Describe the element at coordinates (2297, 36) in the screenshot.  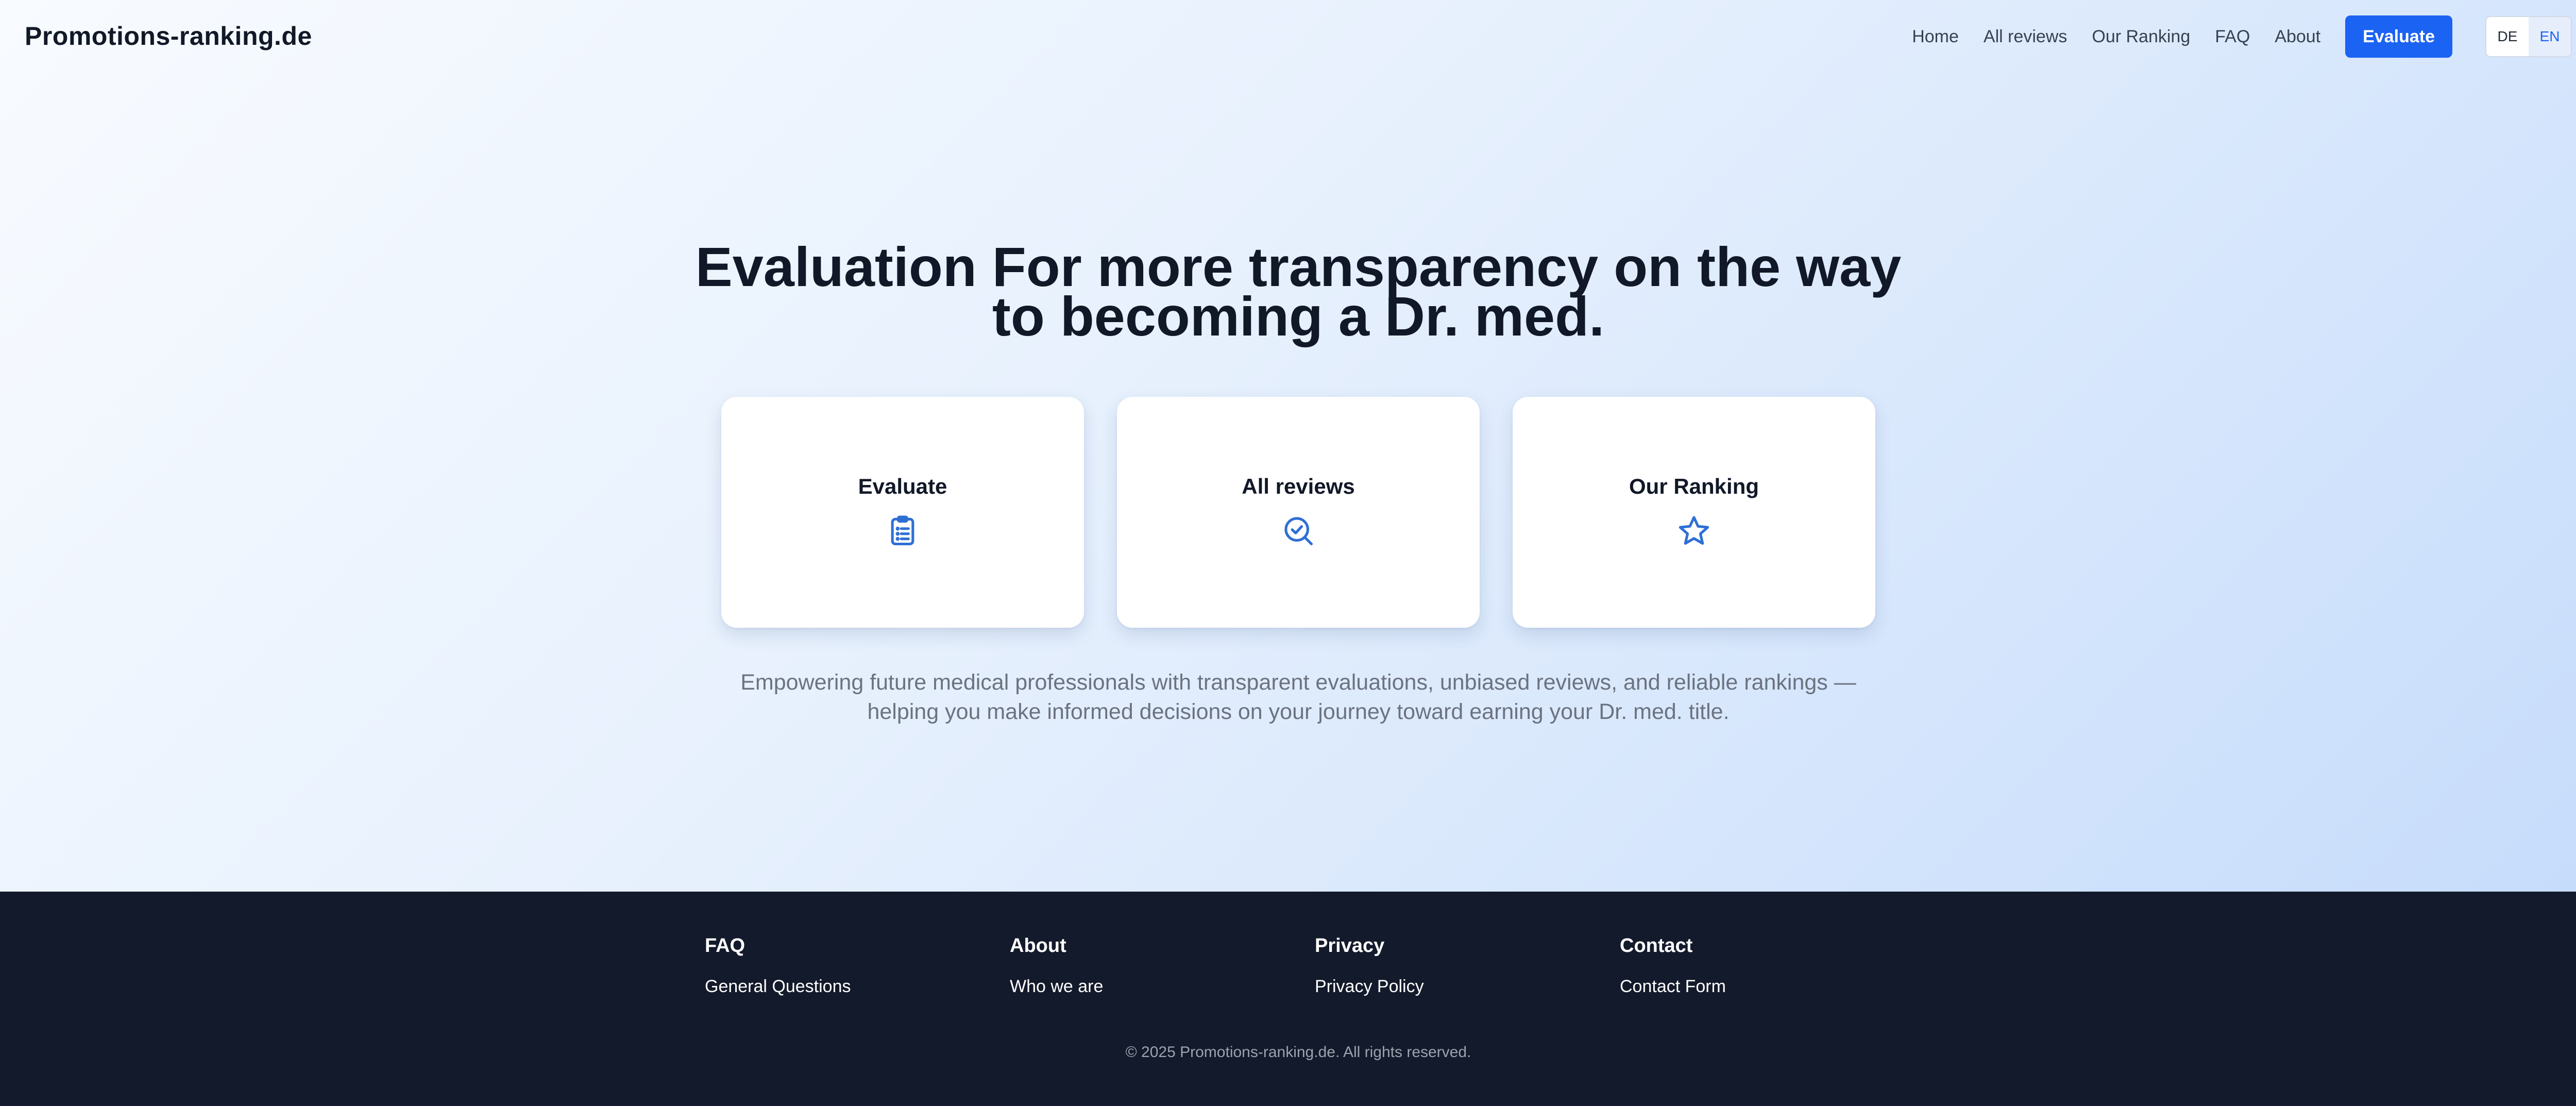
I see `nav-about: About` at that location.